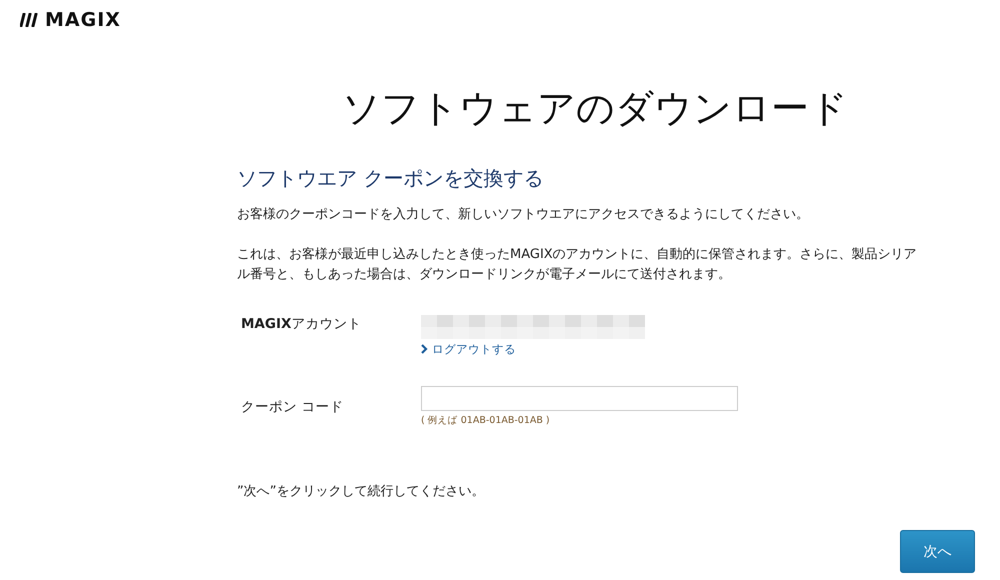 The image size is (1000, 580). Describe the element at coordinates (292, 407) in the screenshot. I see `field-label: クーポン コード` at that location.